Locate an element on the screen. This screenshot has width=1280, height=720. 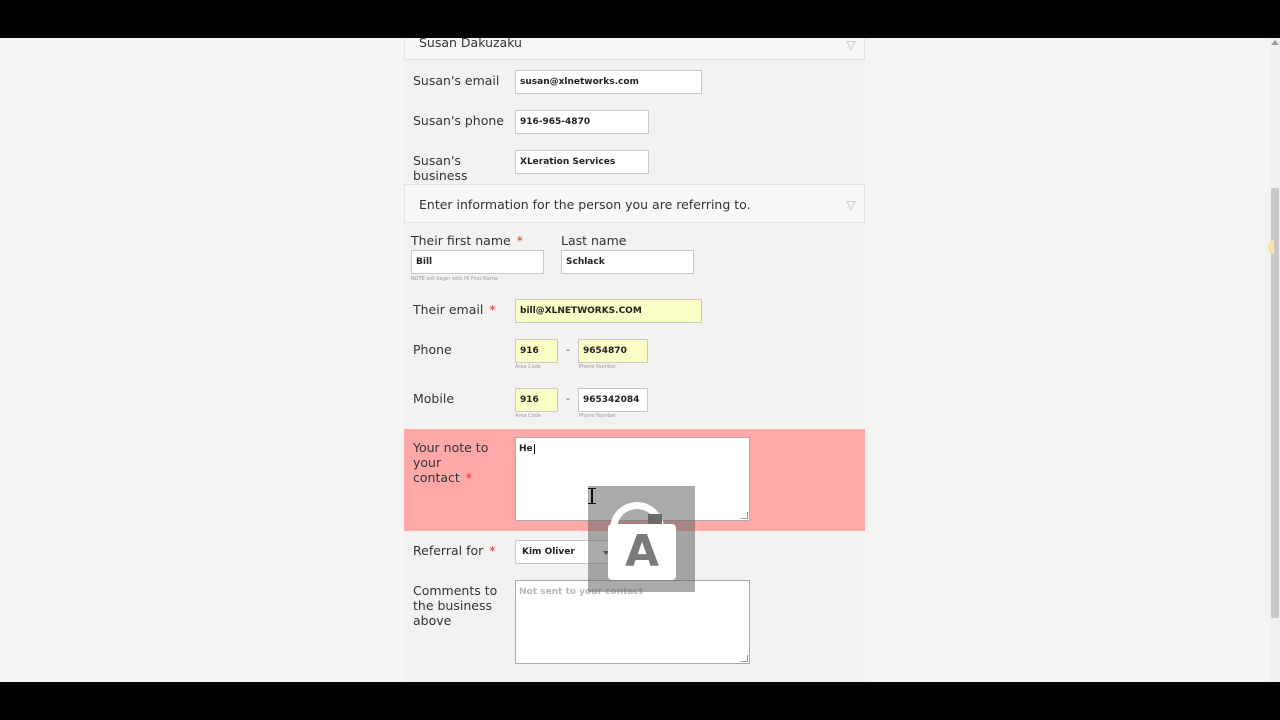
first-name-note: NOTE will begin with Hi First-Name is located at coordinates (454, 279).